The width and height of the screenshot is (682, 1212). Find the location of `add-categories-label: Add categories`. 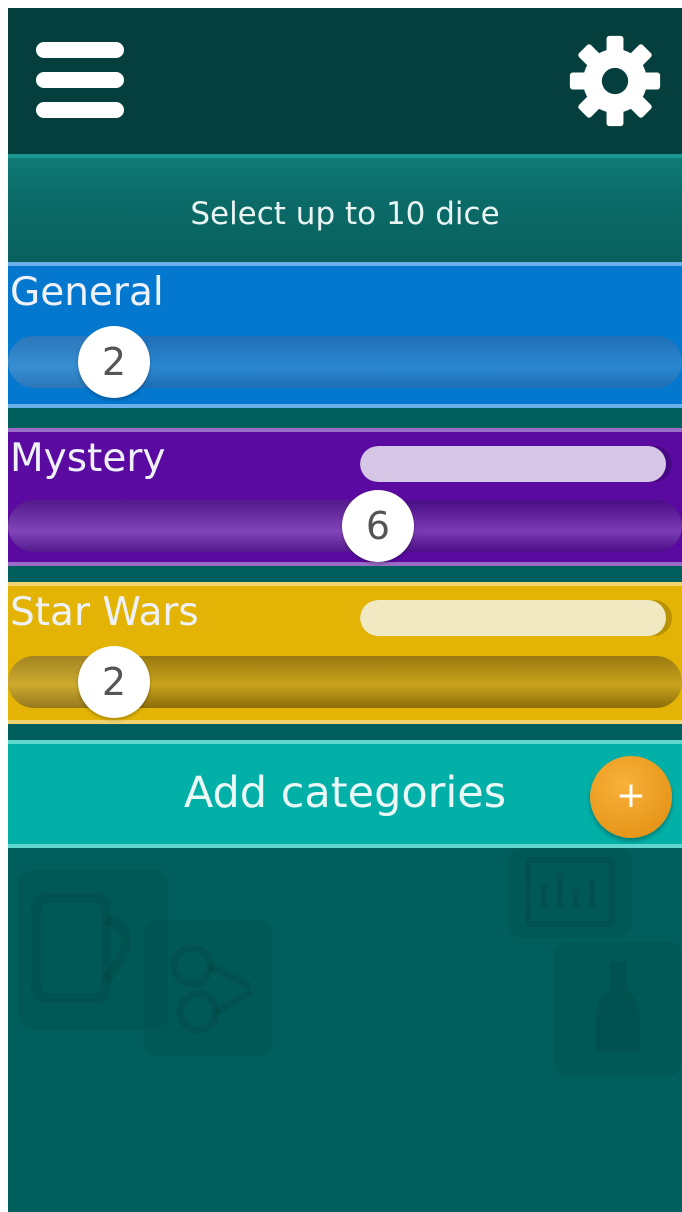

add-categories-label: Add categories is located at coordinates (345, 793).